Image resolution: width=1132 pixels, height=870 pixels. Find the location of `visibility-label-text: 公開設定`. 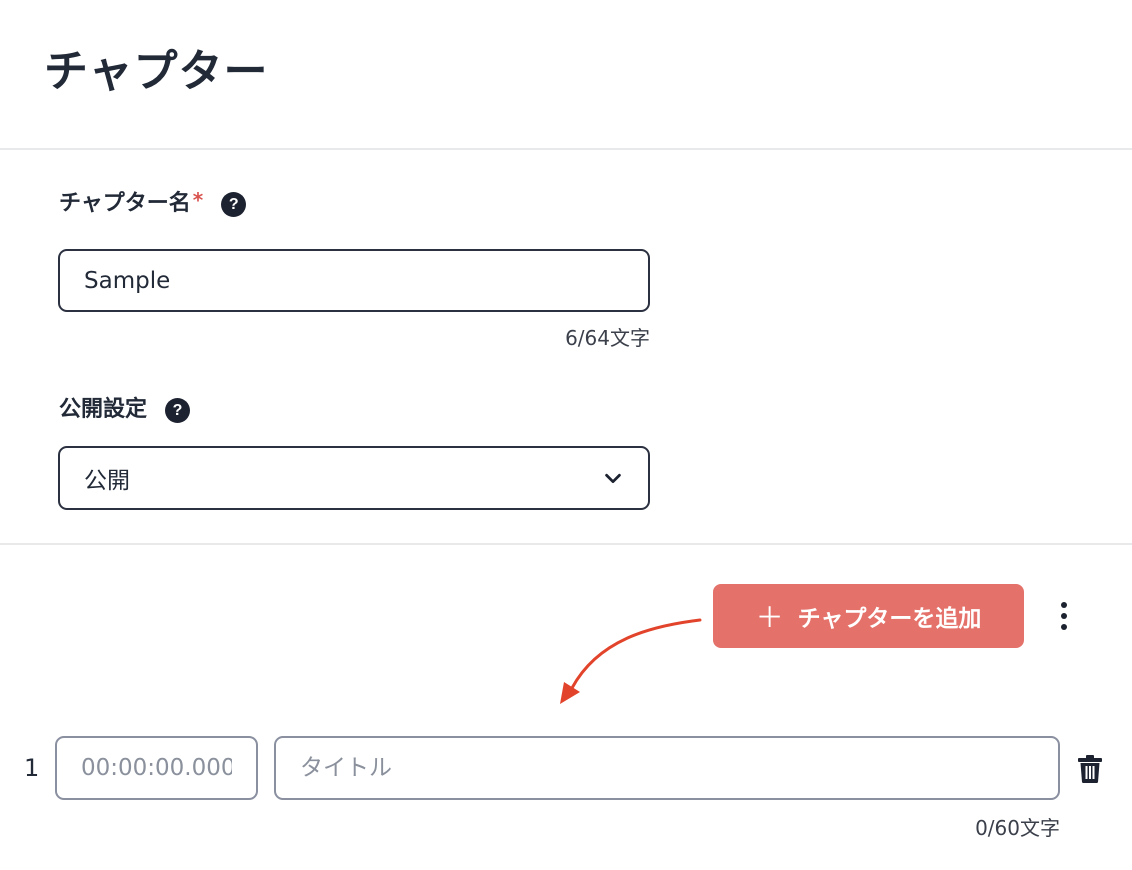

visibility-label-text: 公開設定 is located at coordinates (103, 409).